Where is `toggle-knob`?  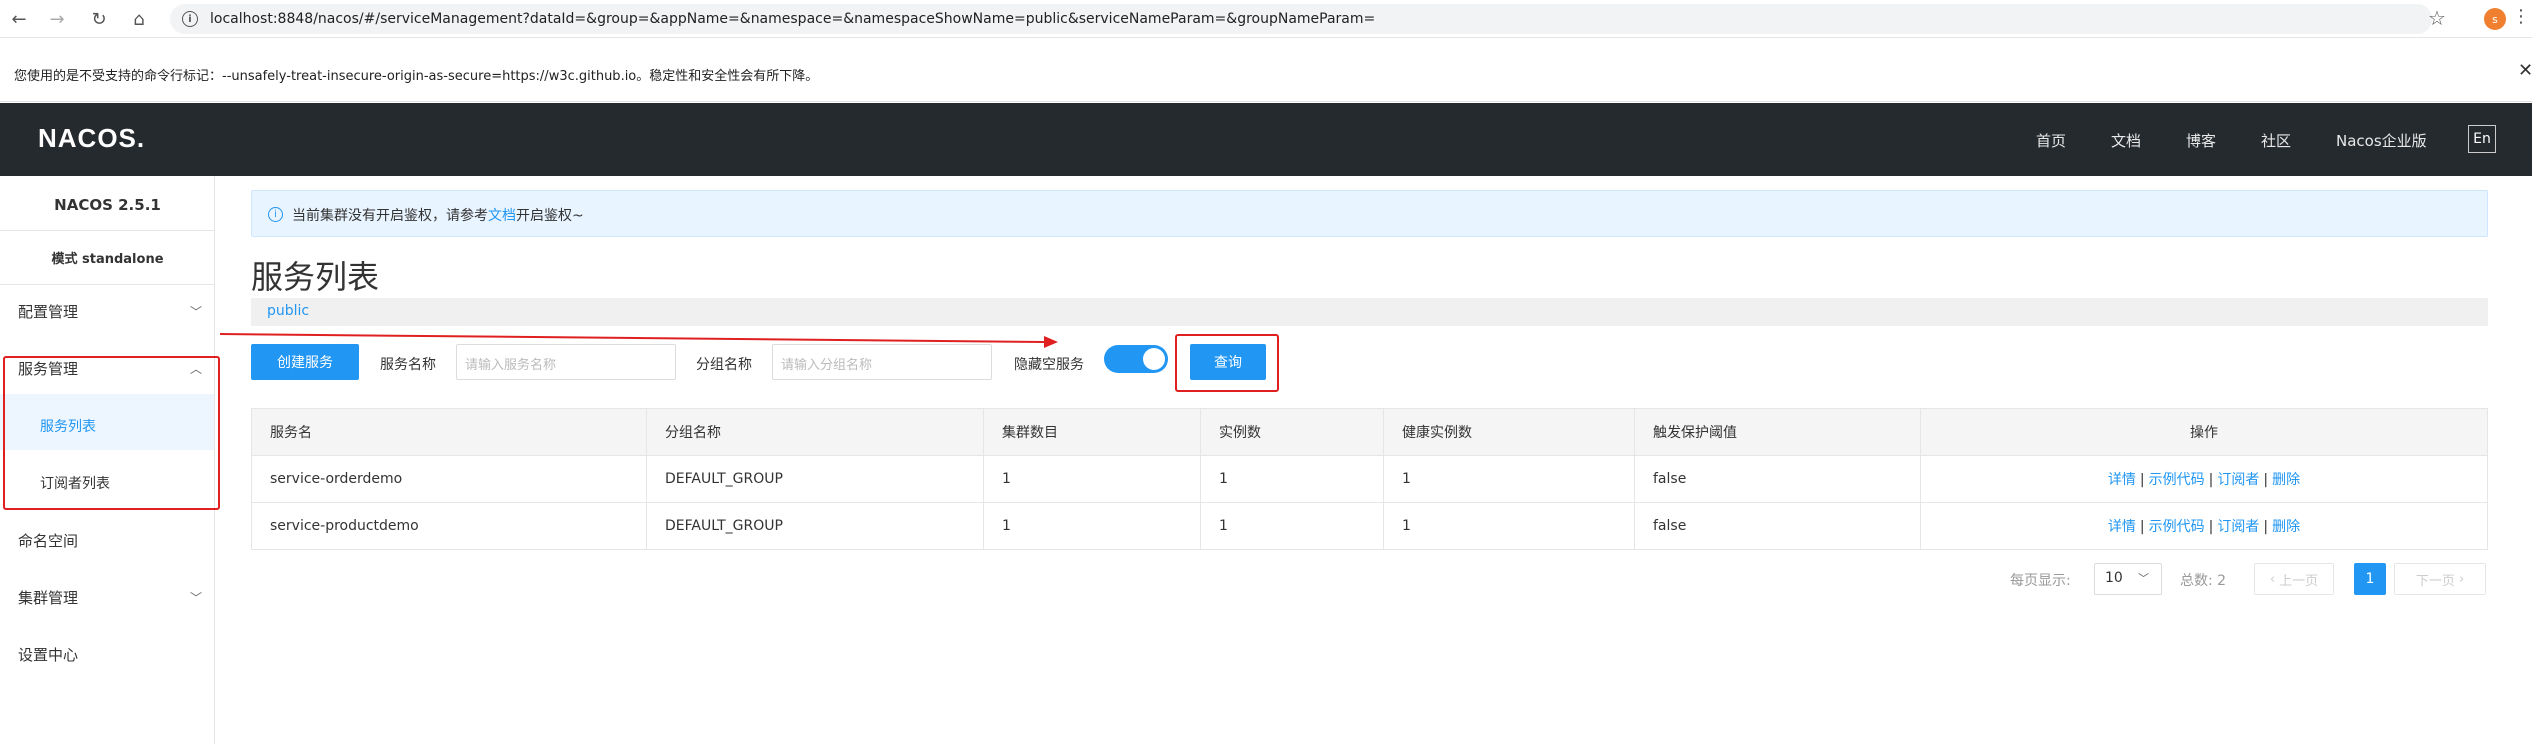
toggle-knob is located at coordinates (1154, 359).